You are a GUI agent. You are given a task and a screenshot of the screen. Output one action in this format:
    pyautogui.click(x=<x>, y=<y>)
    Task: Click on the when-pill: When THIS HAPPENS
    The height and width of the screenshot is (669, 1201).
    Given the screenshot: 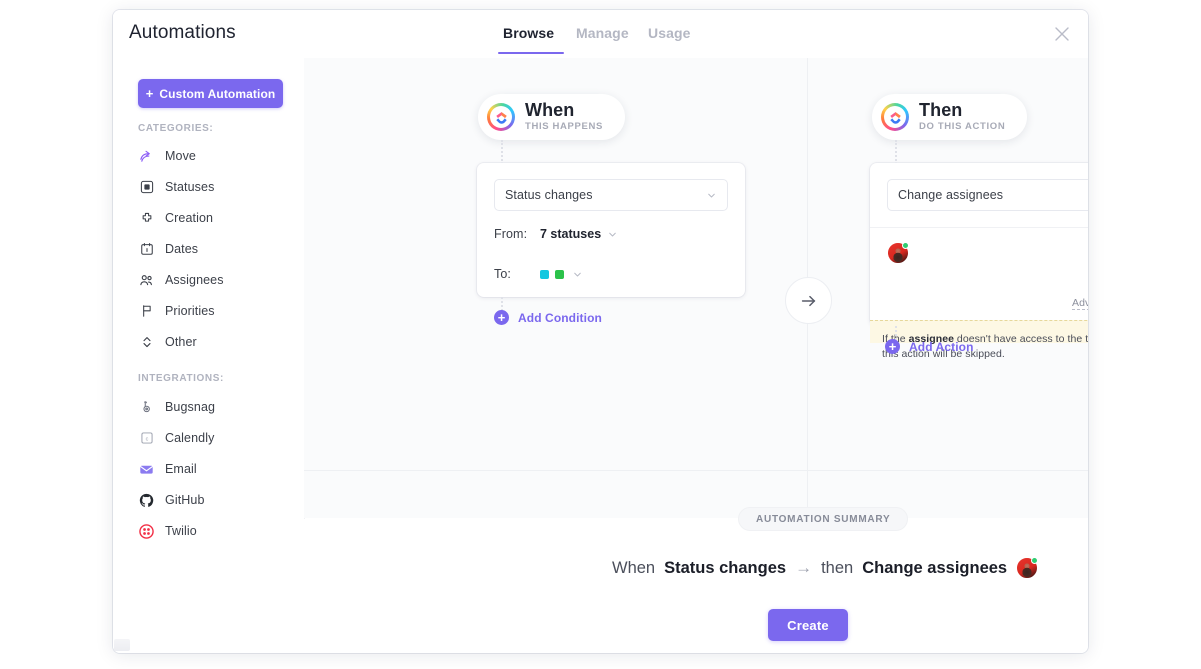 What is the action you would take?
    pyautogui.click(x=552, y=117)
    